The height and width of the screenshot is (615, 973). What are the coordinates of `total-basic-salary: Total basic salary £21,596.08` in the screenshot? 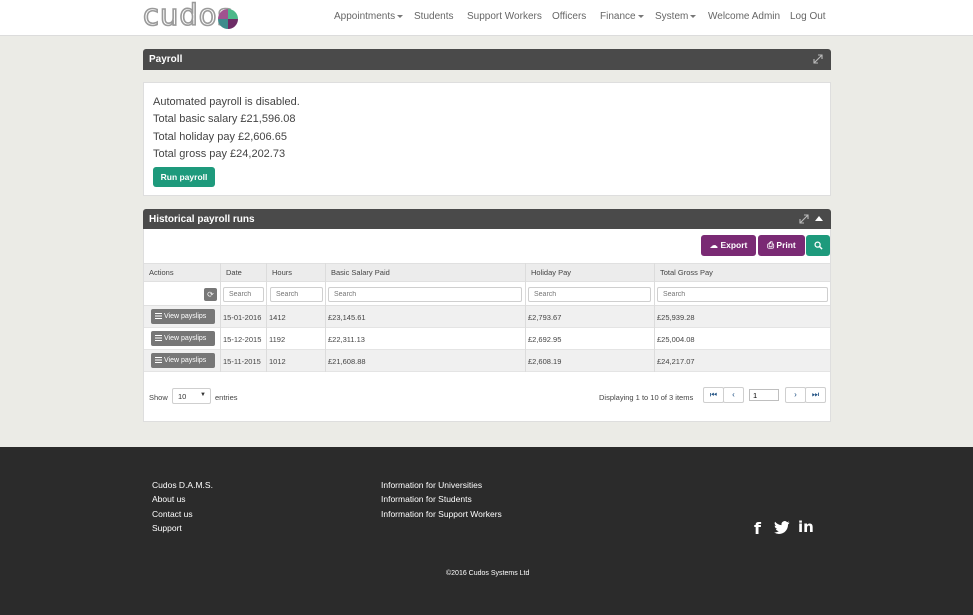 It's located at (224, 119).